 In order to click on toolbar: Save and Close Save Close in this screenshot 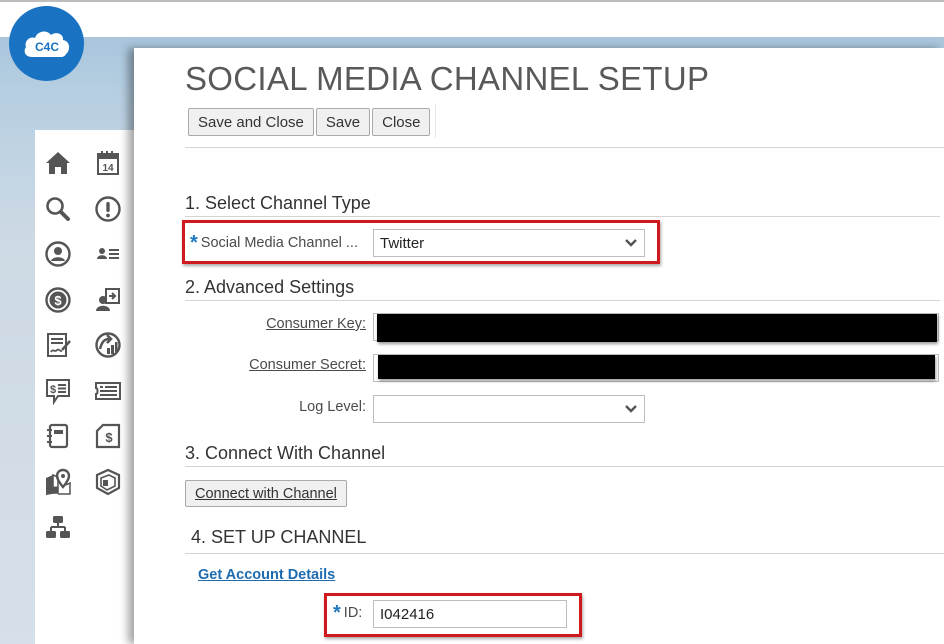, I will do `click(309, 122)`.